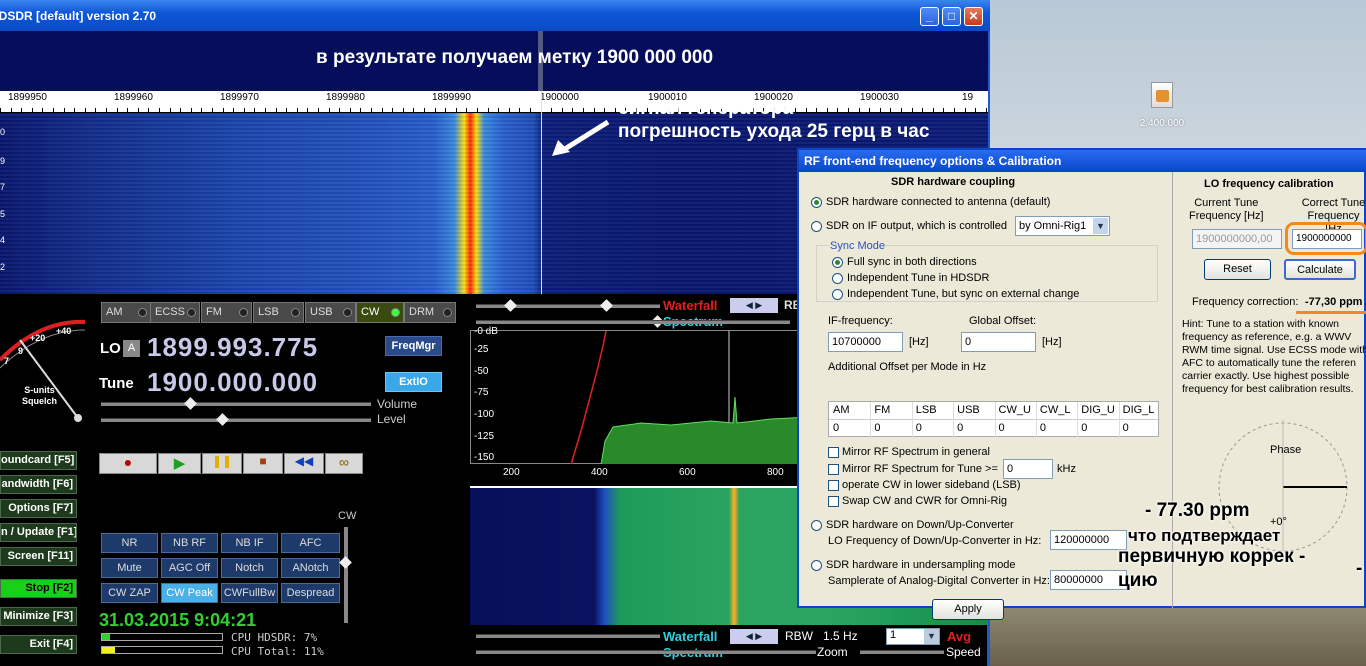 The width and height of the screenshot is (1366, 666). I want to click on radio-undersampling, so click(816, 565).